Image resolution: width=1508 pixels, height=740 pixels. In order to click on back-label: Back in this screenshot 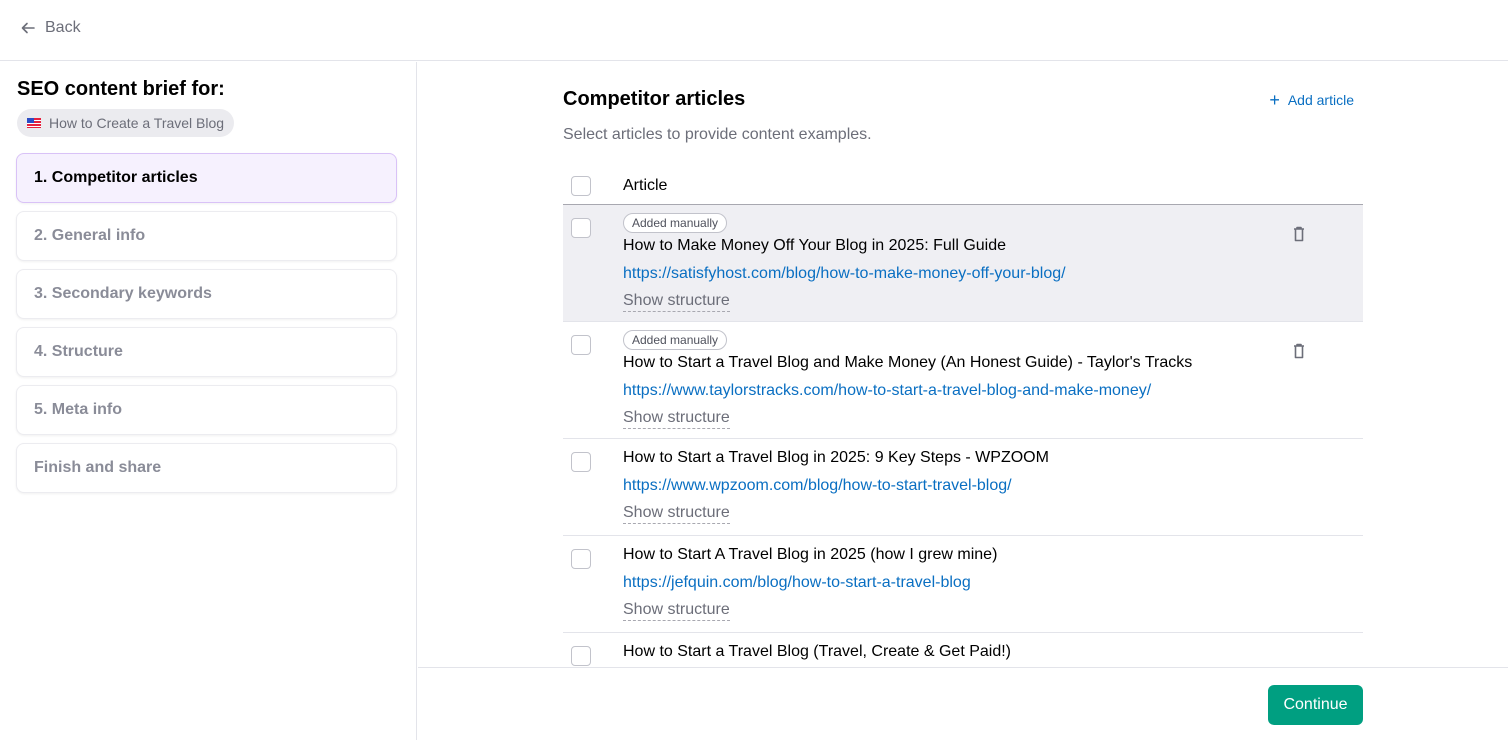, I will do `click(63, 27)`.